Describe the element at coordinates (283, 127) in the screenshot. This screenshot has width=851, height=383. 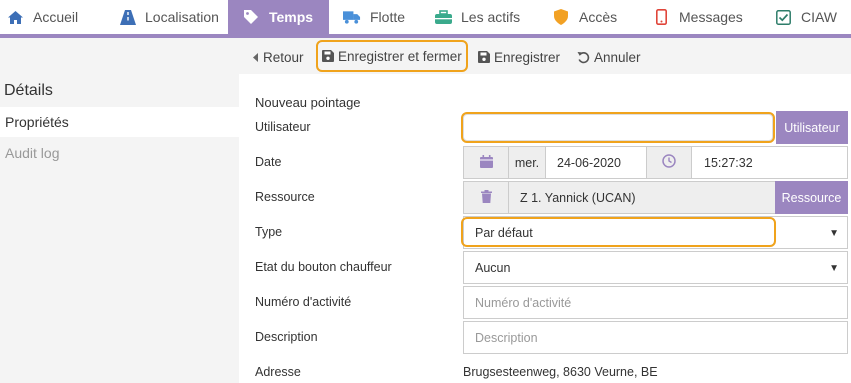
I see `user-label: Utilisateur` at that location.